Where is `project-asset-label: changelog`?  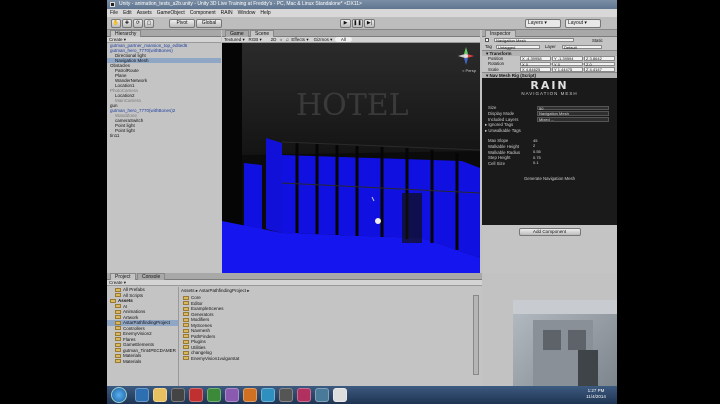 project-asset-label: changelog is located at coordinates (201, 352).